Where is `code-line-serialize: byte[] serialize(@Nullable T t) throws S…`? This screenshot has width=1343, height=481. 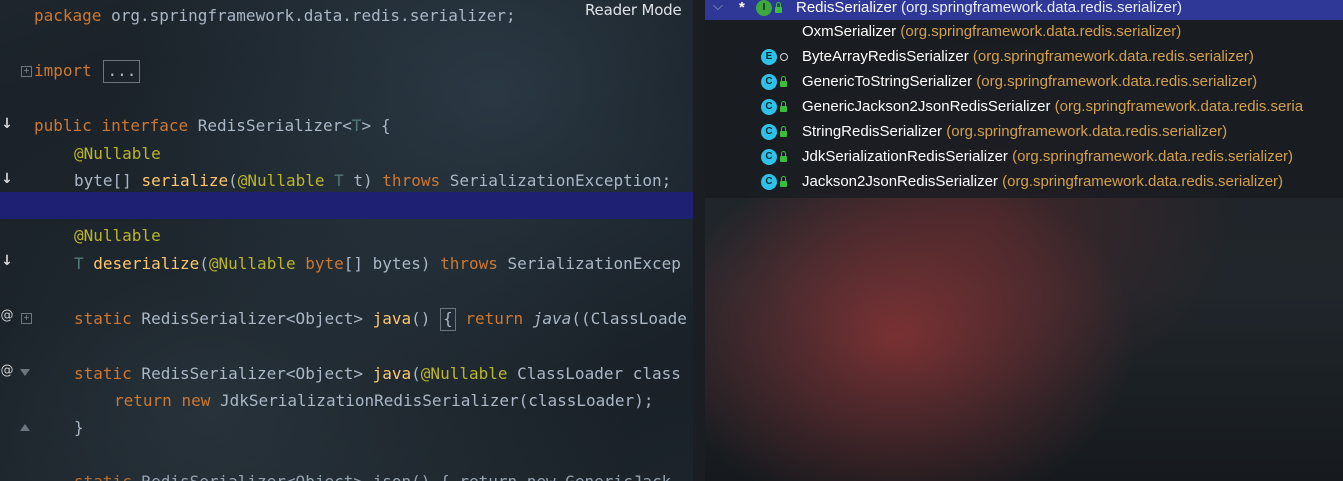 code-line-serialize: byte[] serialize(@Nullable T t) throws S… is located at coordinates (372, 180).